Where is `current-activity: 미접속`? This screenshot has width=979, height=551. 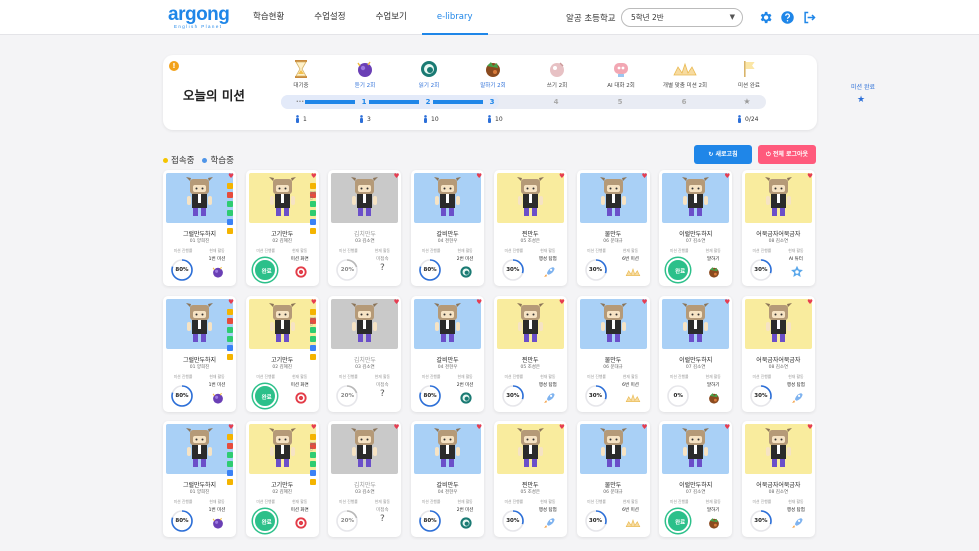
current-activity: 미접속 is located at coordinates (382, 259).